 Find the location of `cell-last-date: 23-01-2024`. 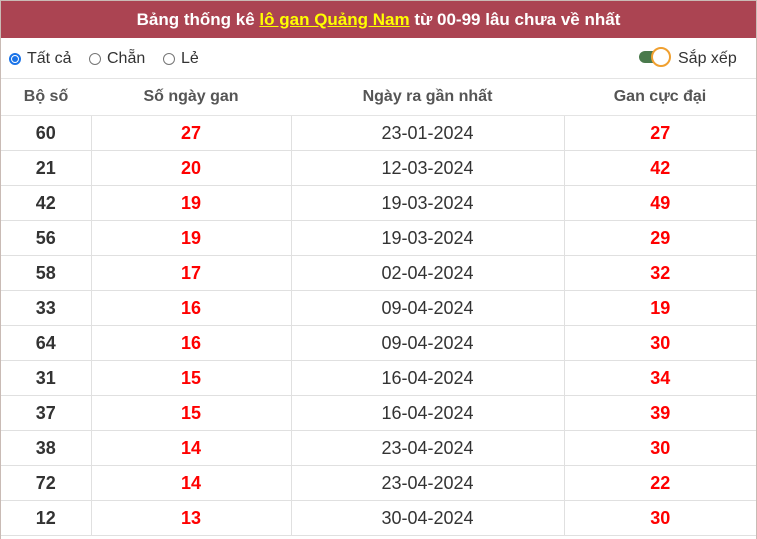

cell-last-date: 23-01-2024 is located at coordinates (428, 133).